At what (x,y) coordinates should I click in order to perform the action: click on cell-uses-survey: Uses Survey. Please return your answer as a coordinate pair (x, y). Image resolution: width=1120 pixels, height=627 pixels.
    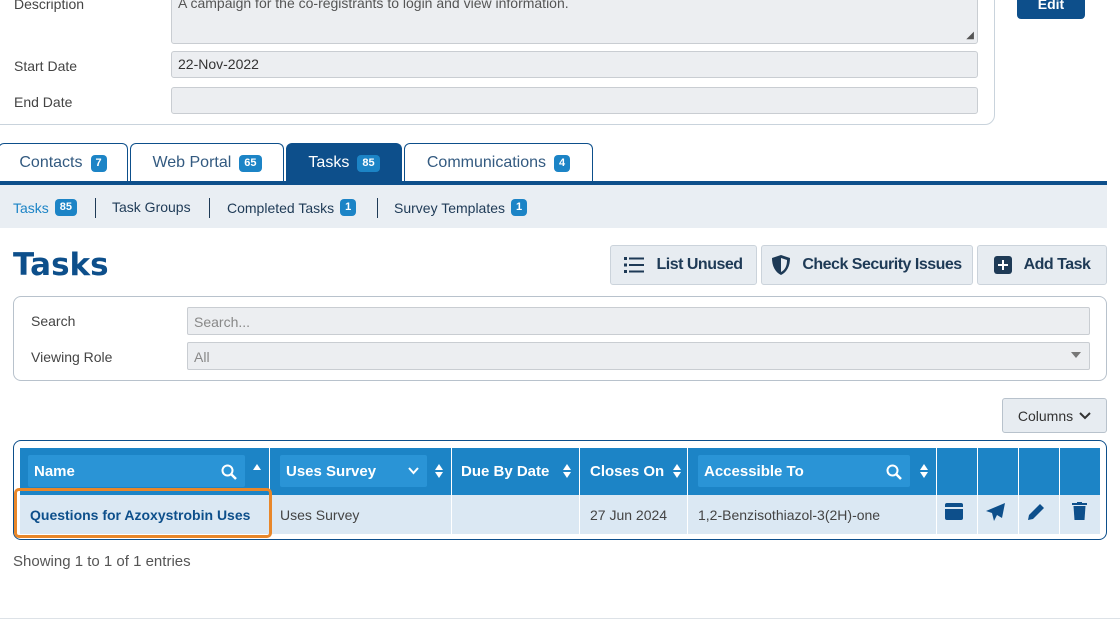
    Looking at the image, I should click on (361, 514).